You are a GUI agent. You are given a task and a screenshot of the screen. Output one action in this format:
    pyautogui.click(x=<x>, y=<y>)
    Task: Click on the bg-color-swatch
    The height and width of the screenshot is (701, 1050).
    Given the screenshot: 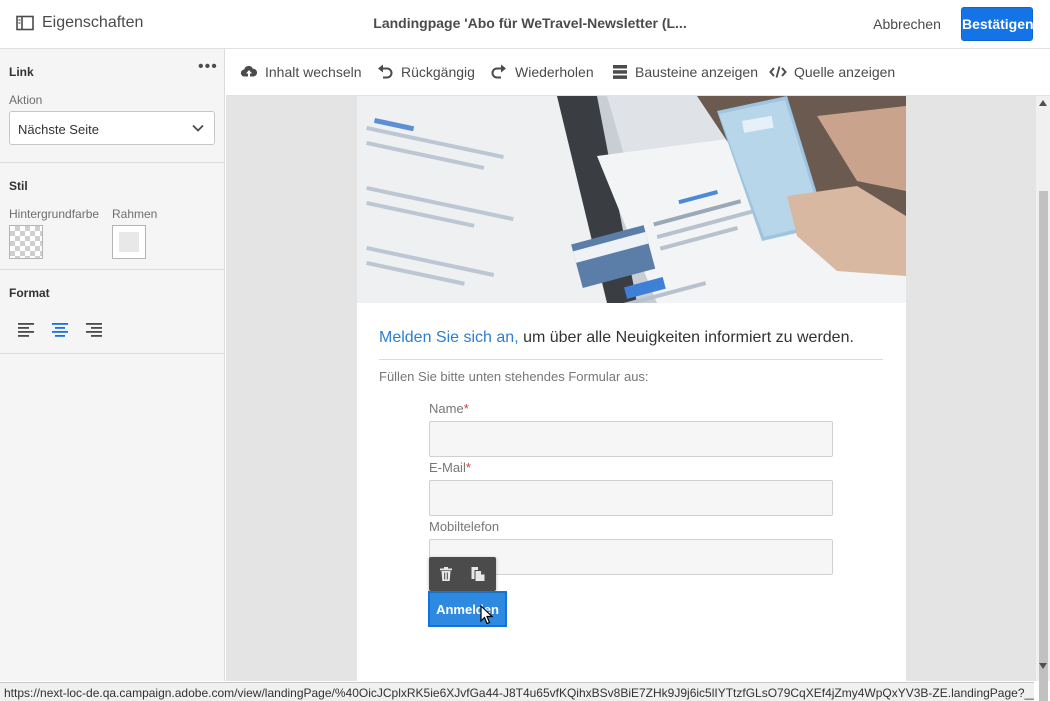 What is the action you would take?
    pyautogui.click(x=26, y=242)
    